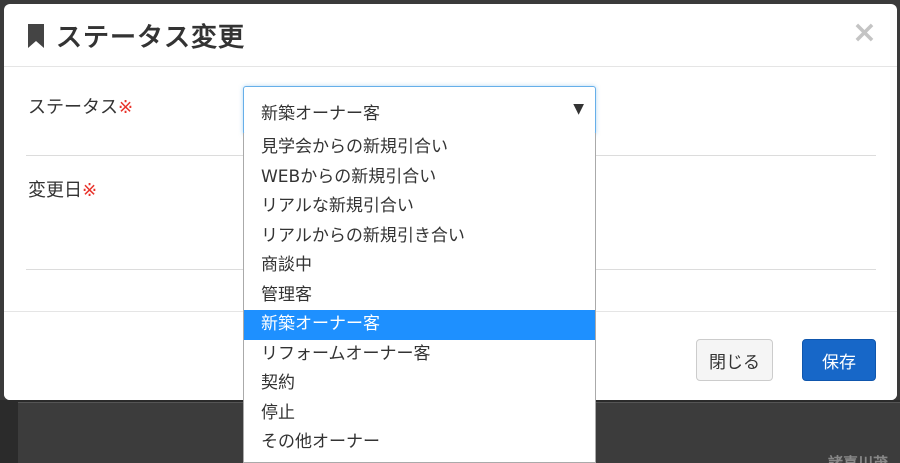 Image resolution: width=900 pixels, height=463 pixels. I want to click on date-label-text: 変更日, so click(55, 190).